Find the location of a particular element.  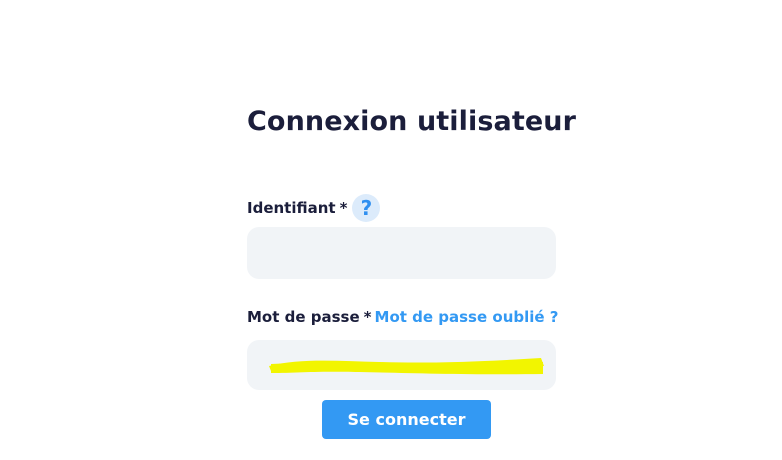

page-title: Connexion utilisateur is located at coordinates (412, 121).